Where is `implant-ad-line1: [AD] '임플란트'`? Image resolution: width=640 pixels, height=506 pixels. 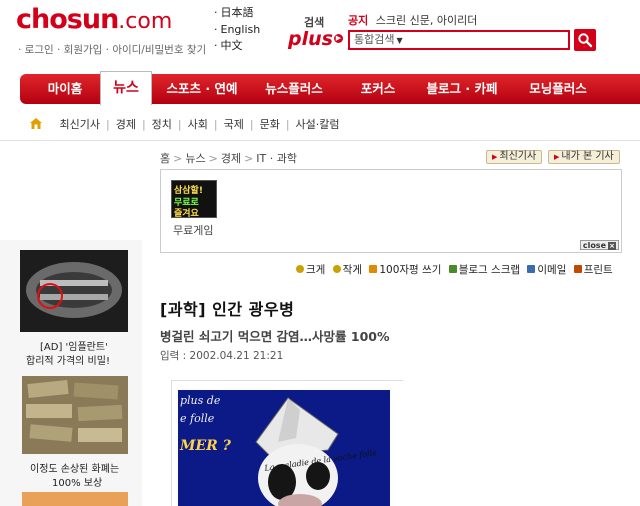
implant-ad-line1: [AD] '임플란트' is located at coordinates (74, 345).